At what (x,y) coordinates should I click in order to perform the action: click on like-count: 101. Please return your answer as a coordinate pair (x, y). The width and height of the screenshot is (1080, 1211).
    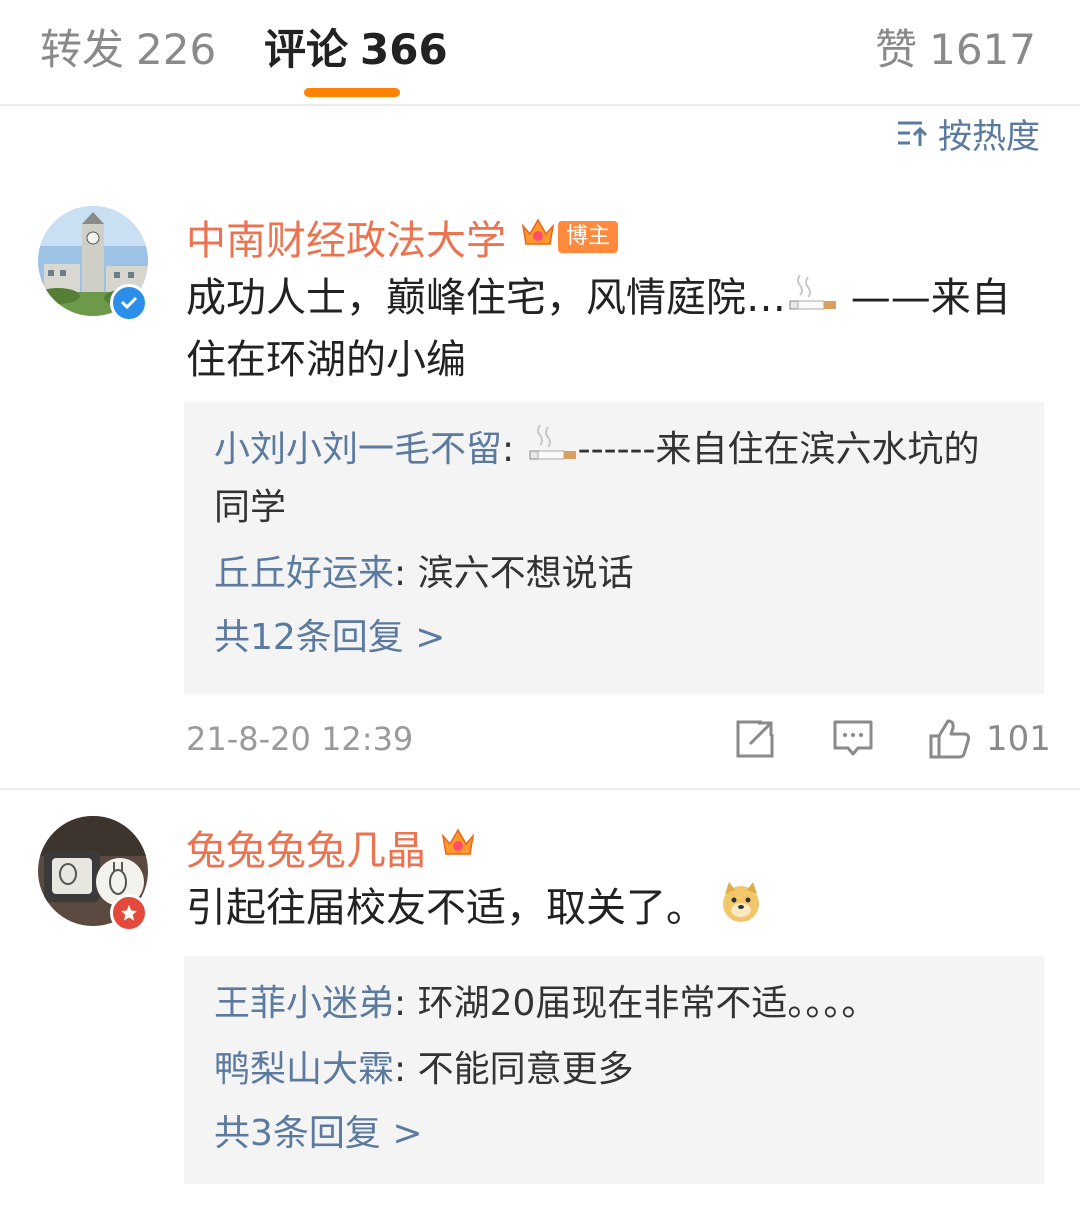
    Looking at the image, I should click on (1018, 739).